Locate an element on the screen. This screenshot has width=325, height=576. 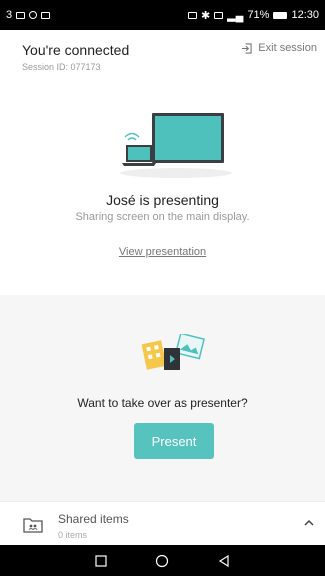
exit-icon is located at coordinates (247, 48).